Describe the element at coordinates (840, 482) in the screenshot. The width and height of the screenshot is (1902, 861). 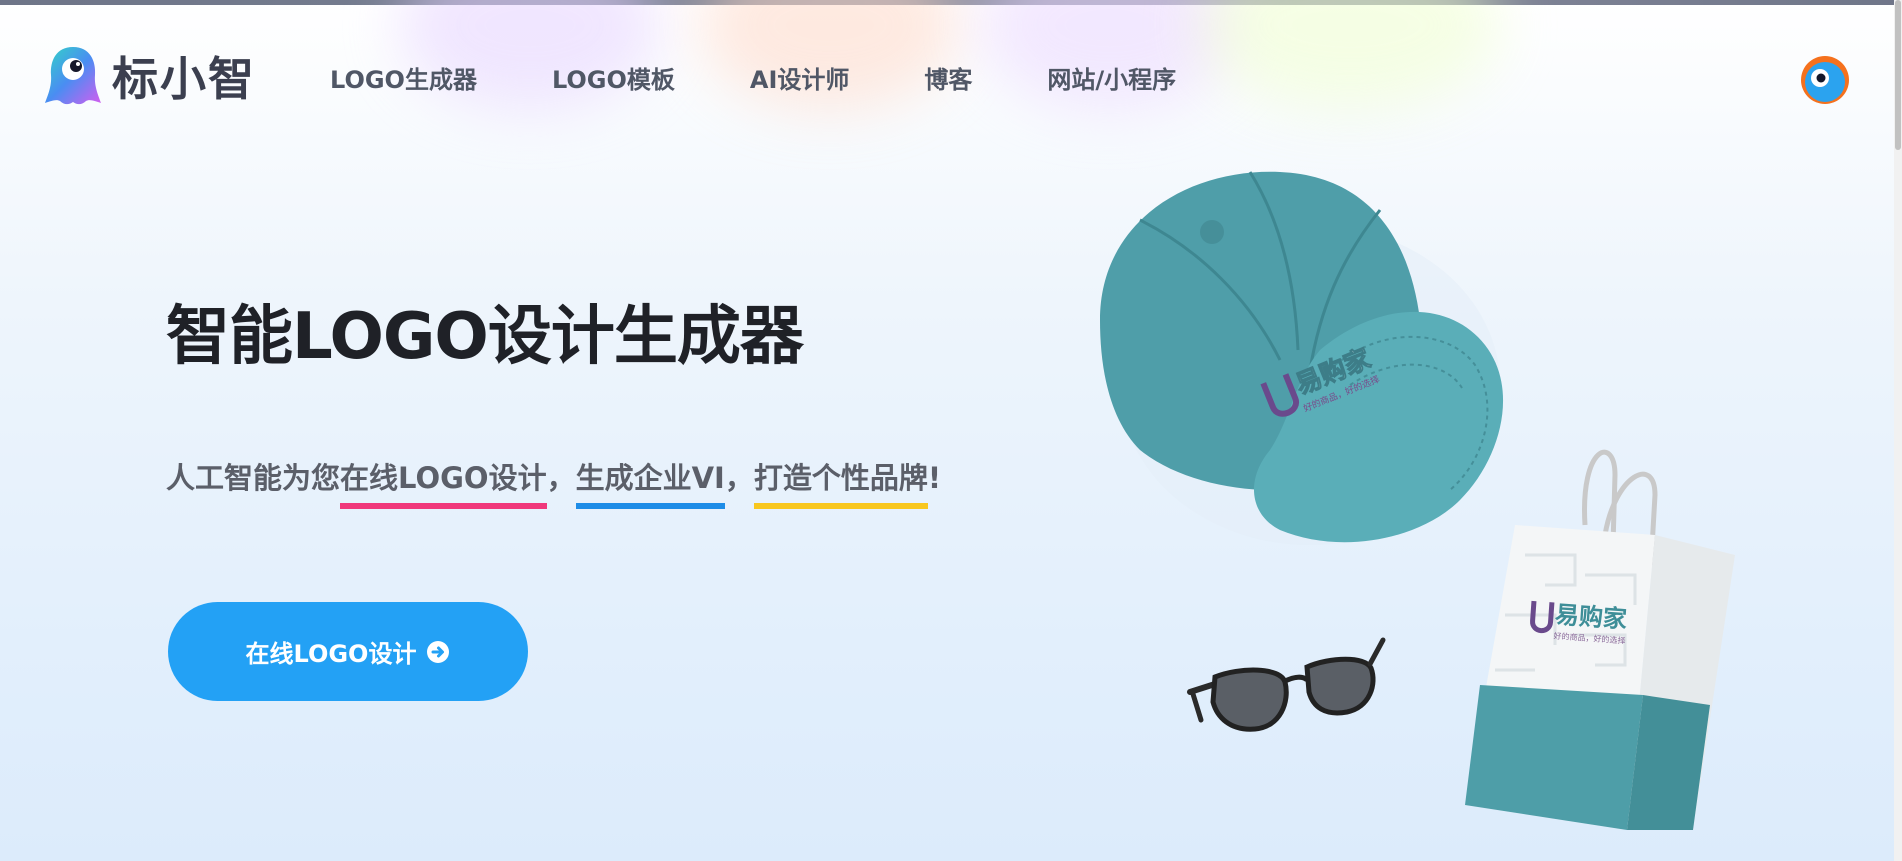
I see `subtitle-highlight-brand: 打造个性品牌` at that location.